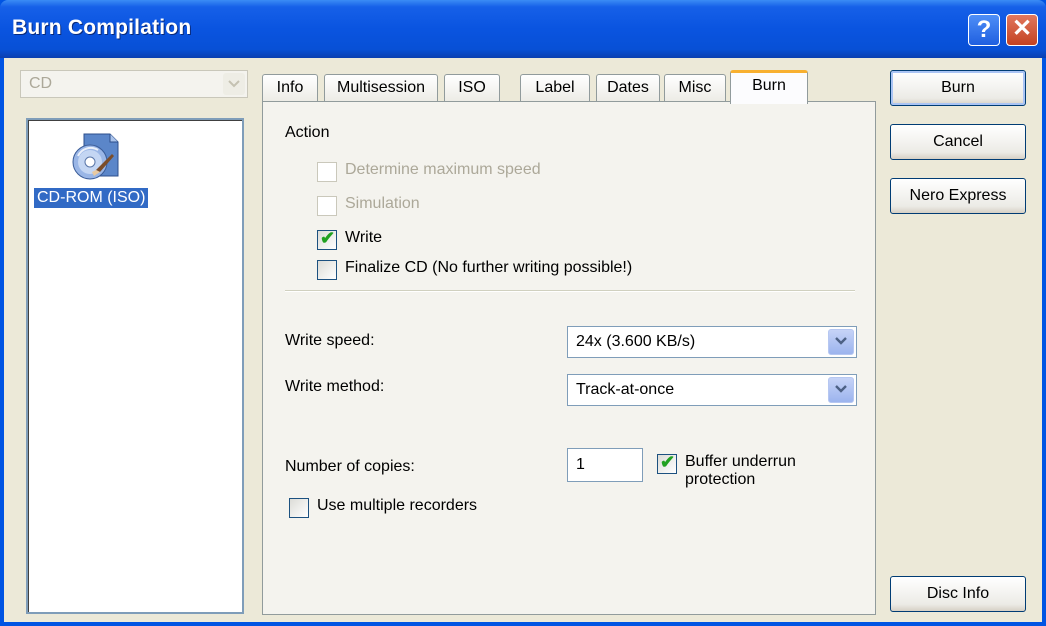 Image resolution: width=1046 pixels, height=626 pixels. What do you see at coordinates (350, 466) in the screenshot?
I see `number-of-copies-label: Number of copies:` at bounding box center [350, 466].